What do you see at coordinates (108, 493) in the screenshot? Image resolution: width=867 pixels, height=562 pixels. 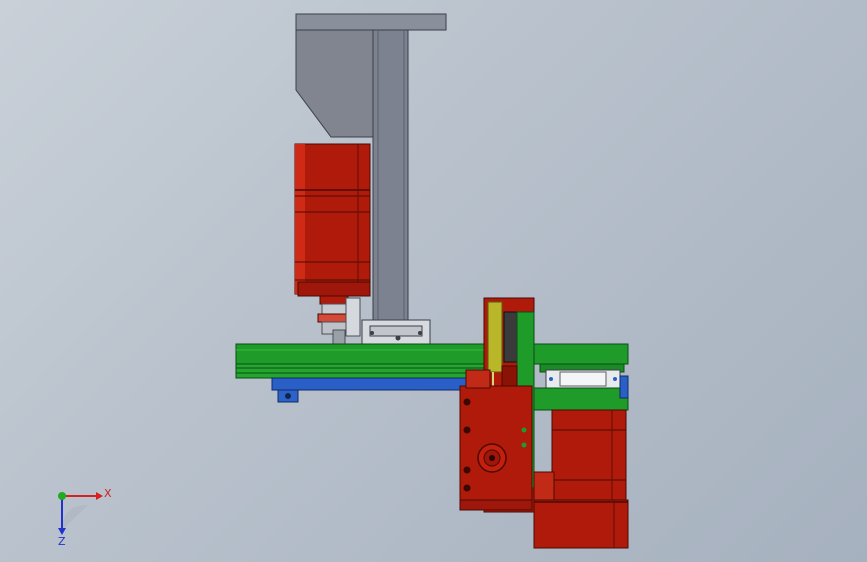 I see `x-axis-label: X` at bounding box center [108, 493].